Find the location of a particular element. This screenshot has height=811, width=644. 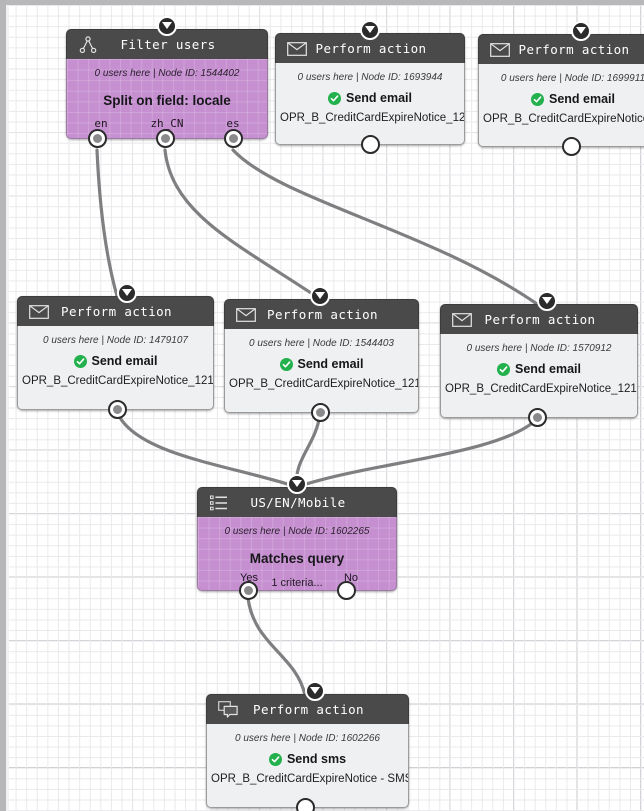

node-email-1570912-action-label: Send email is located at coordinates (548, 369).